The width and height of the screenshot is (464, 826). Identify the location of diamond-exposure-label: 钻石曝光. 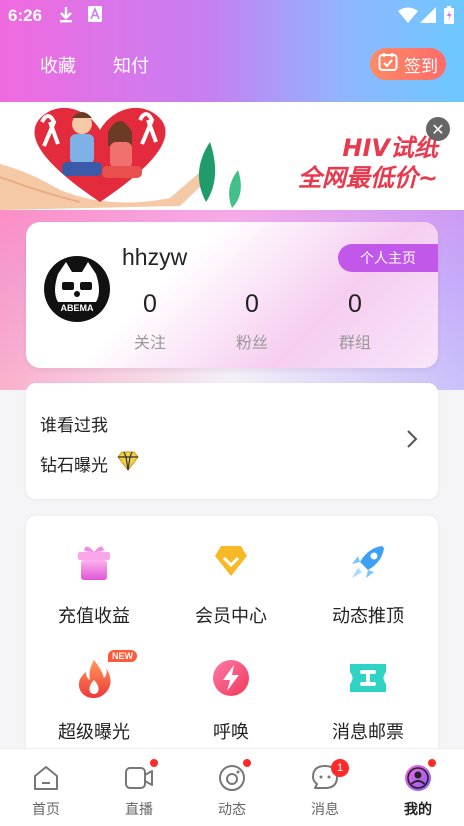
(74, 466).